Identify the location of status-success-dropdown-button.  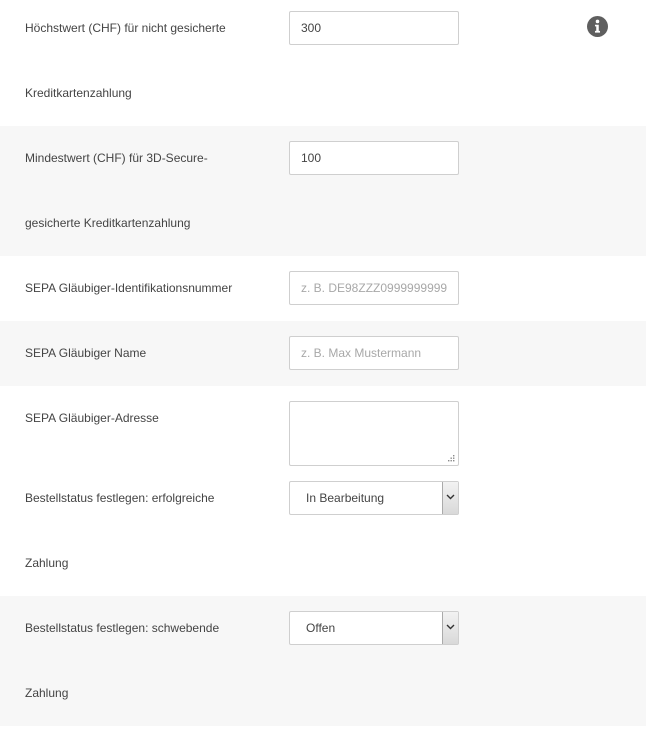
(450, 498).